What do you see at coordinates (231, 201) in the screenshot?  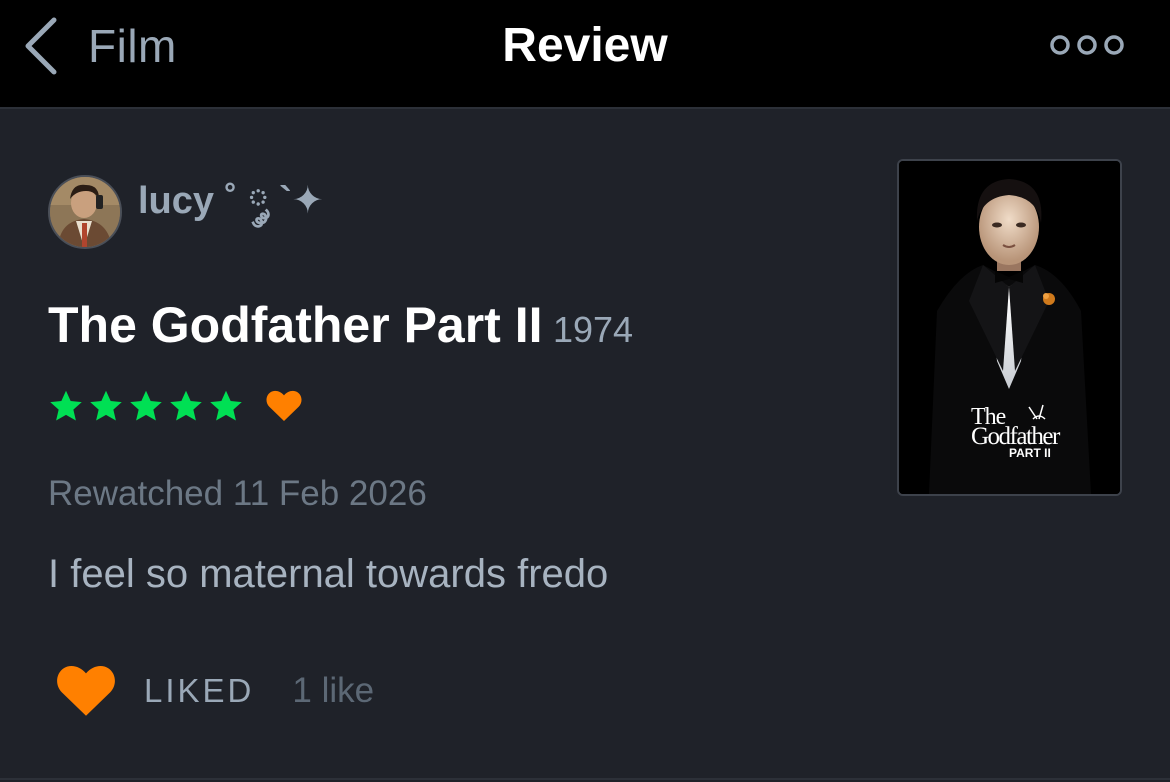 I see `author-name: lucy ˚ ༘ `✦` at bounding box center [231, 201].